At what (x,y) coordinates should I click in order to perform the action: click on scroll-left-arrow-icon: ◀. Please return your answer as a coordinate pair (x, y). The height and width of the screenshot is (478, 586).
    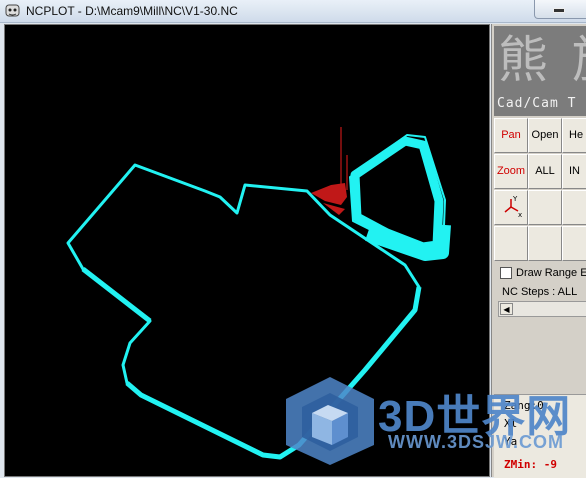
    Looking at the image, I should click on (506, 309).